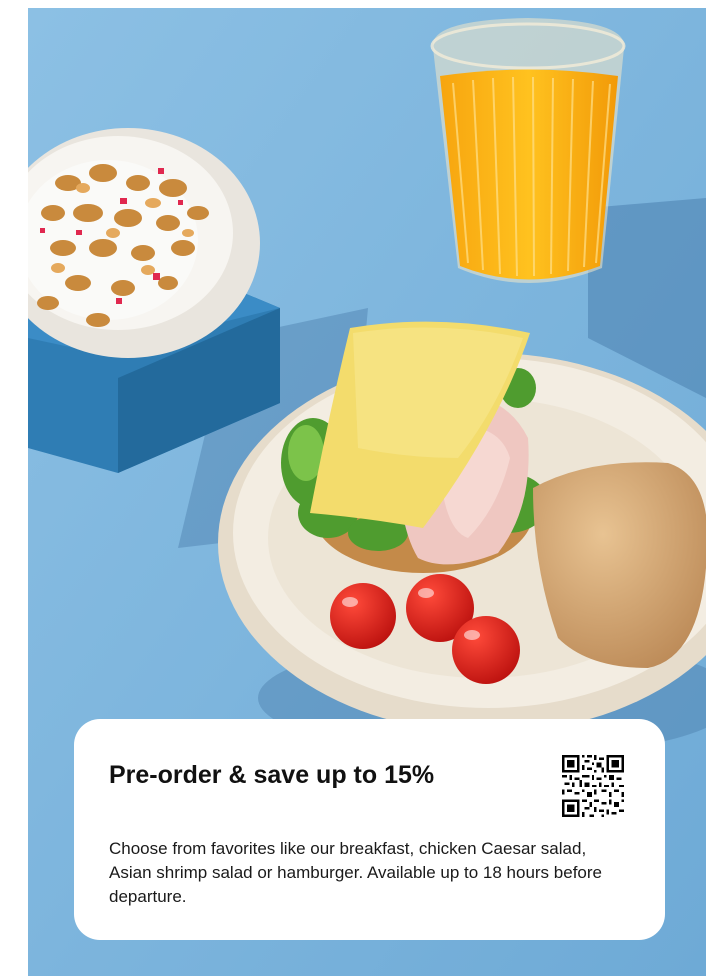 Image resolution: width=706 pixels, height=976 pixels. Describe the element at coordinates (593, 786) in the screenshot. I see `qr-code-icon` at that location.